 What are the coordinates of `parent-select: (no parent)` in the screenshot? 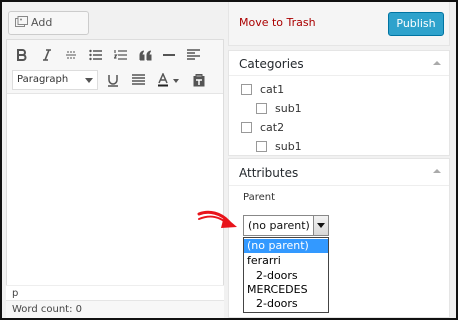 It's located at (286, 225).